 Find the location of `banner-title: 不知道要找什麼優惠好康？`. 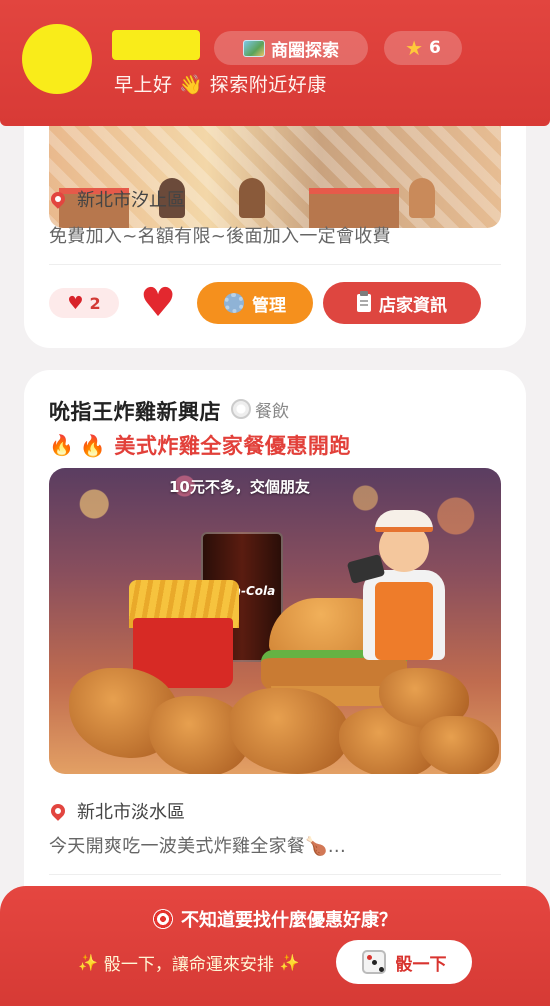

banner-title: 不知道要找什麼優惠好康？ is located at coordinates (275, 919).